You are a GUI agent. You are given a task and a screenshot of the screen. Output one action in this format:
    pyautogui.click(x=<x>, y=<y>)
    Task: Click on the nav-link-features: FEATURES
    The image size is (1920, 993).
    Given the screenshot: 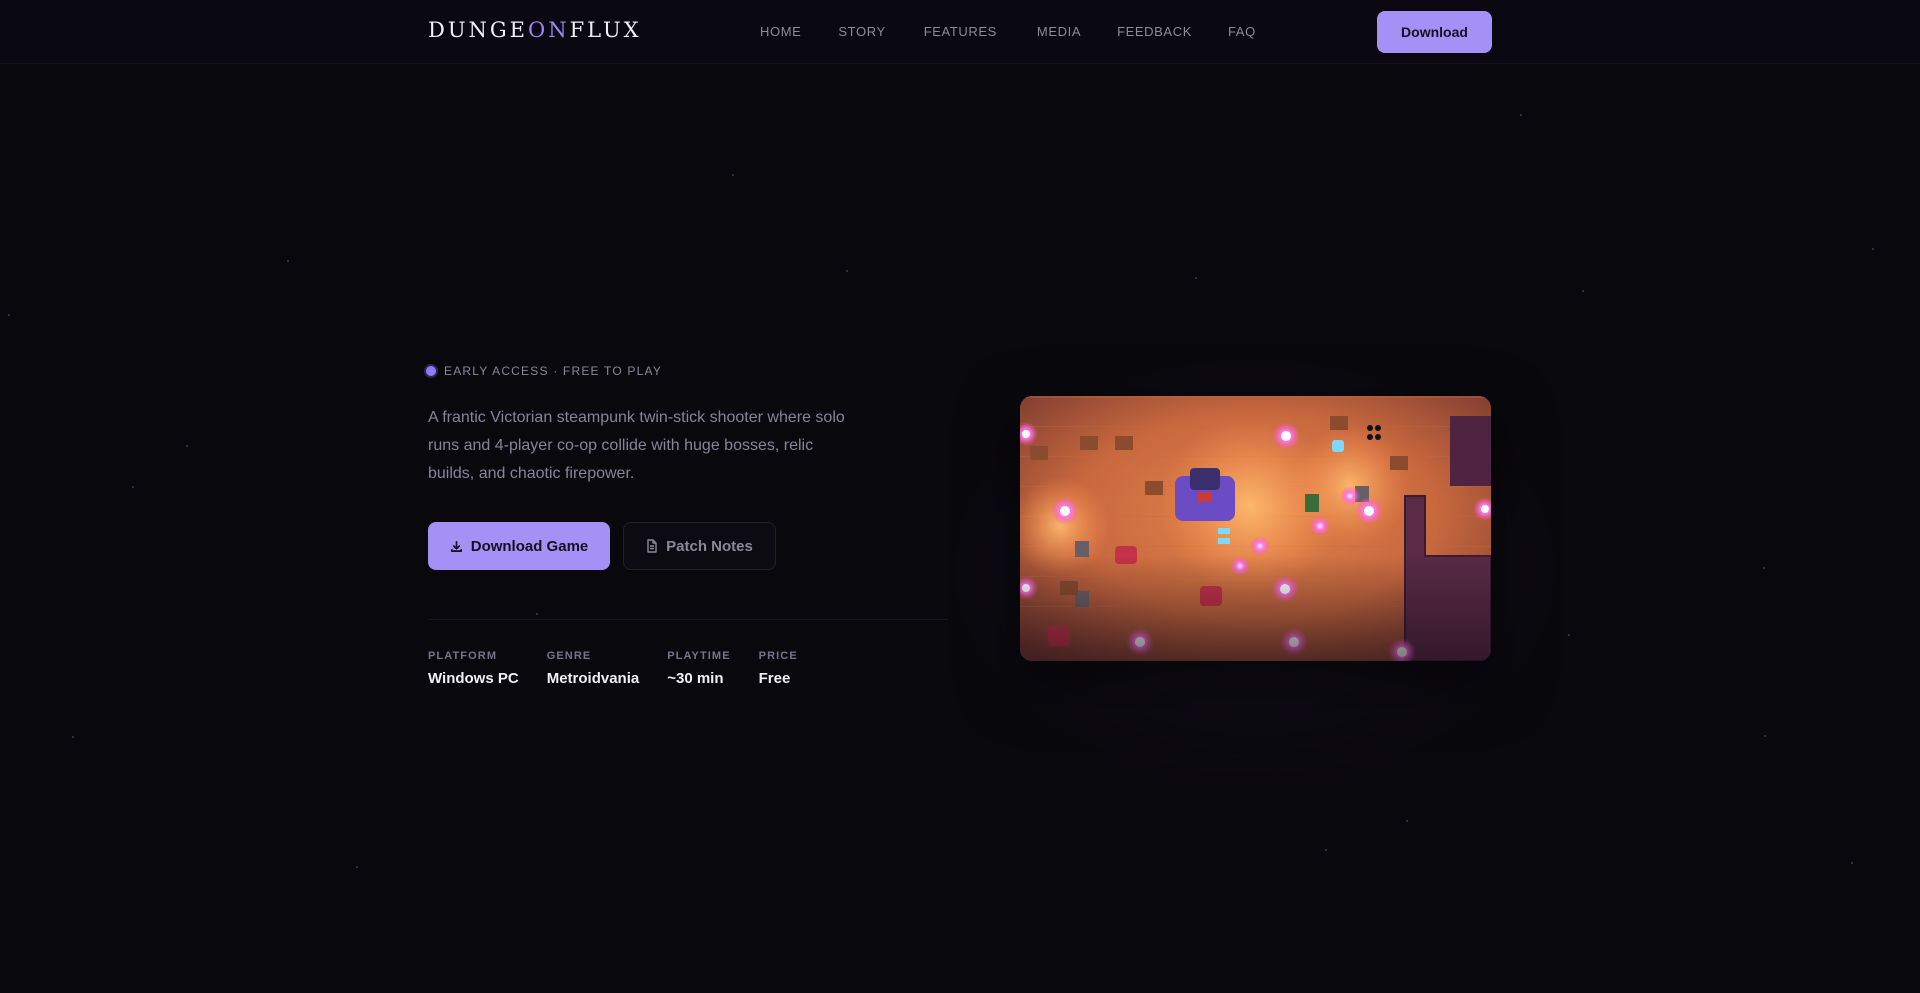 What is the action you would take?
    pyautogui.click(x=960, y=31)
    